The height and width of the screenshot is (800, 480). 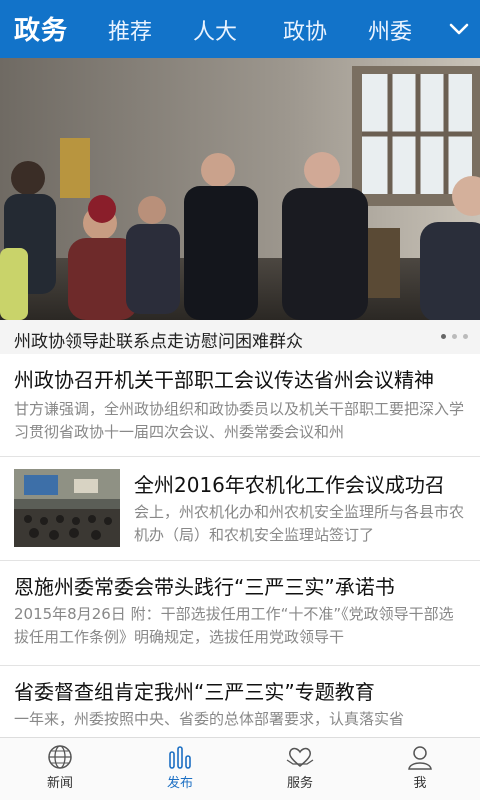 I want to click on news-title: 恩施州委常委会带头践行“三严三实”承诺书, so click(x=204, y=587).